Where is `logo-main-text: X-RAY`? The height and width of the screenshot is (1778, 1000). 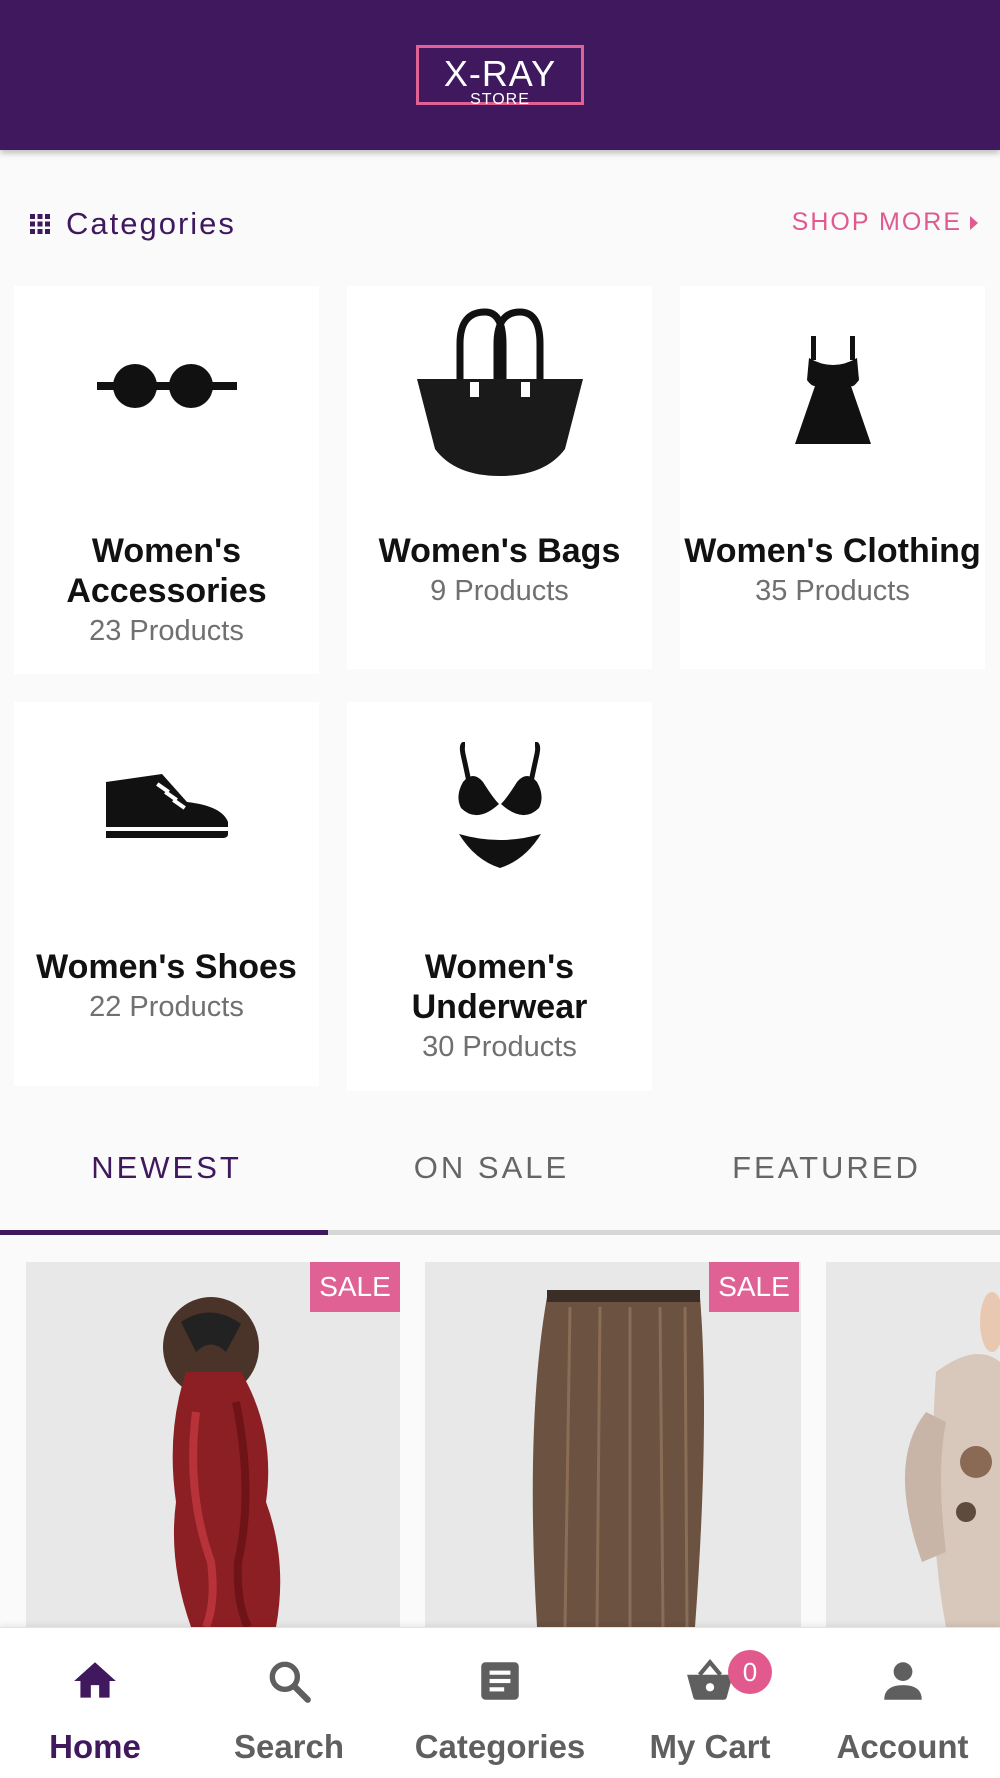
logo-main-text: X-RAY is located at coordinates (500, 73).